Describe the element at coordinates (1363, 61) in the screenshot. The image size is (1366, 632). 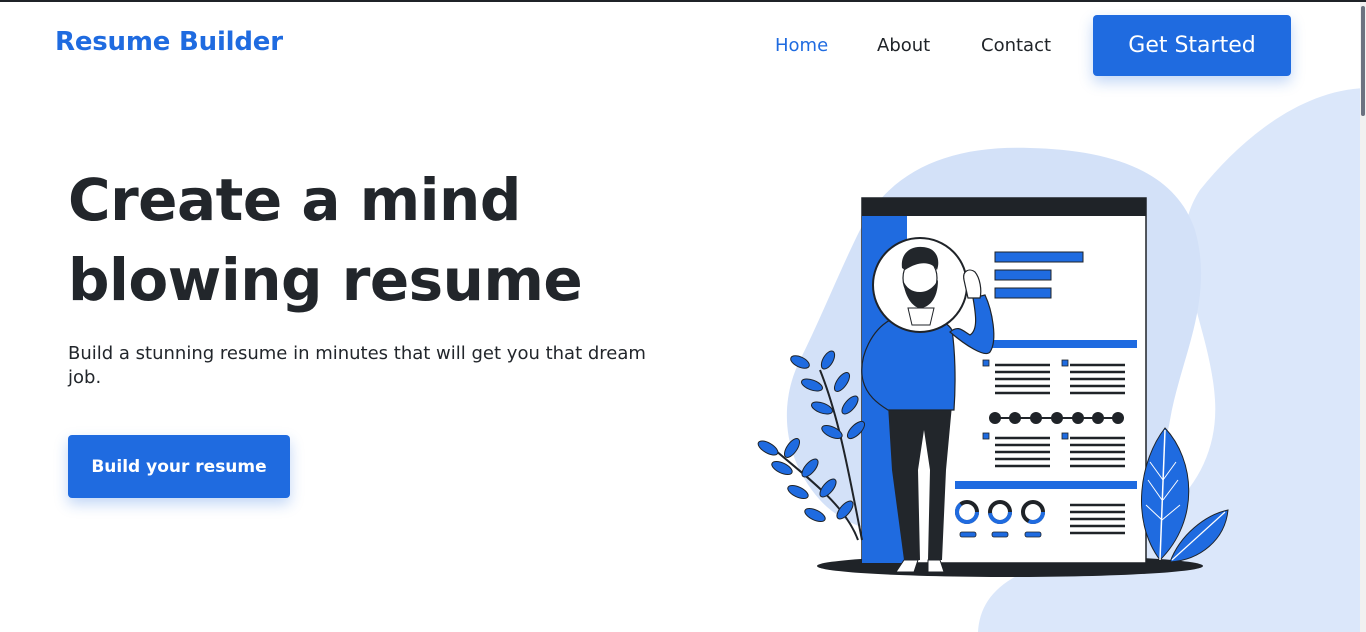
I see `scrollbar-thumb` at that location.